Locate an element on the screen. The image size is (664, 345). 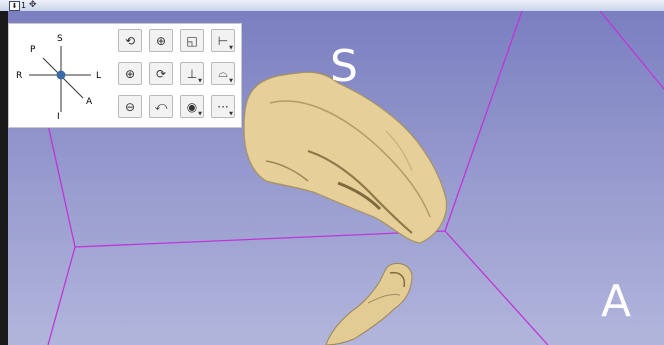
axis-labels-icon: ⊥ is located at coordinates (192, 73).